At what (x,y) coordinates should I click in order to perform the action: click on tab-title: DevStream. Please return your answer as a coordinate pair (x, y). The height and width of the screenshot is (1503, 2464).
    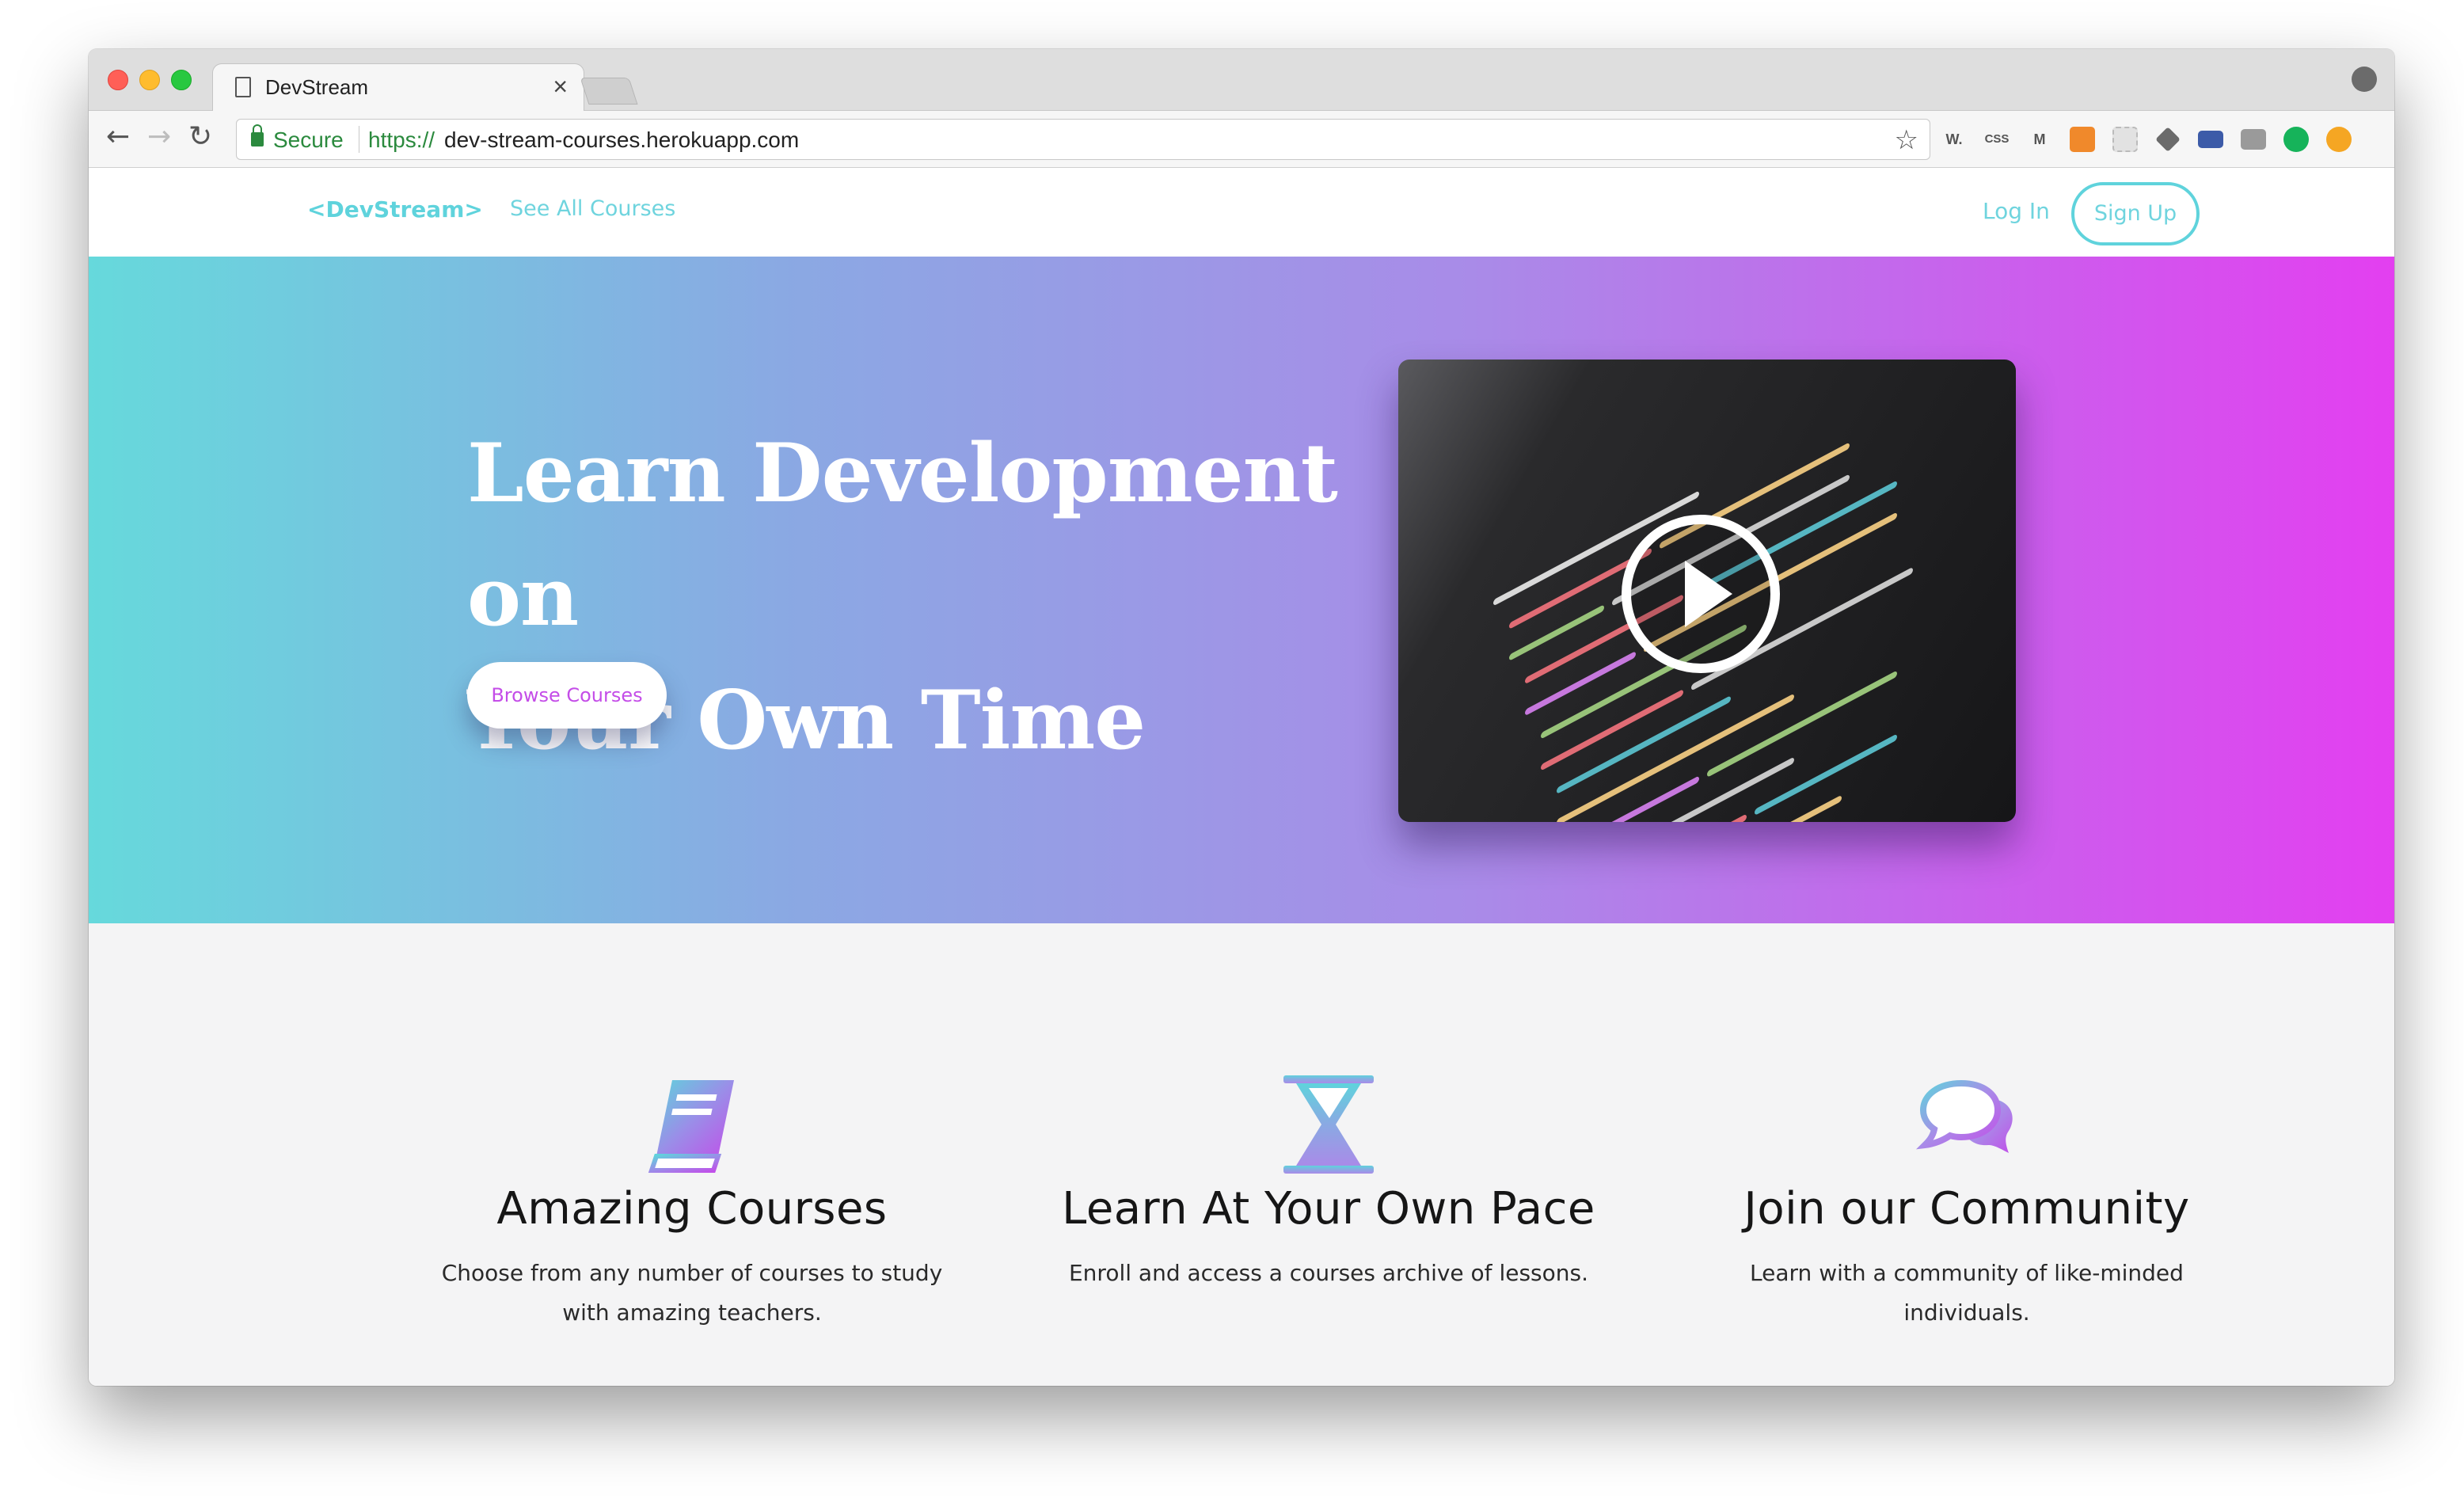
    Looking at the image, I should click on (317, 87).